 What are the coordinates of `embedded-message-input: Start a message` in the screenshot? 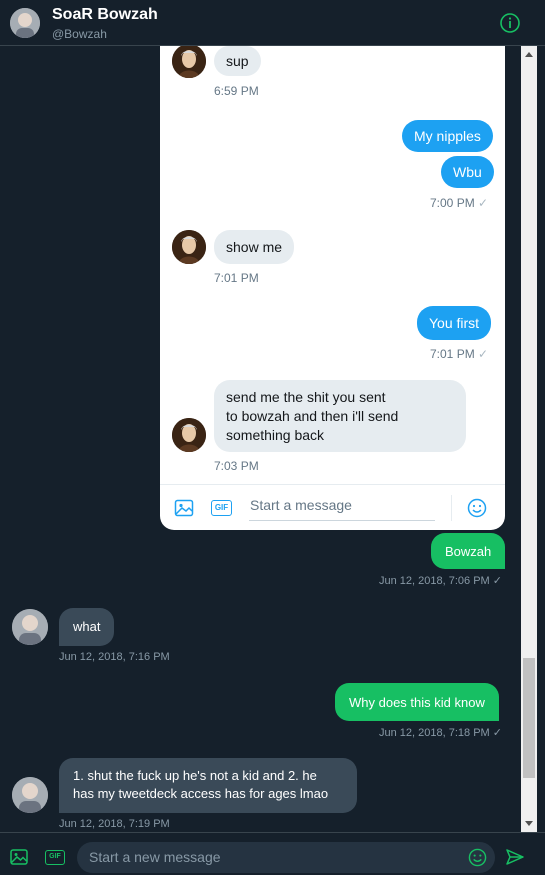 It's located at (342, 507).